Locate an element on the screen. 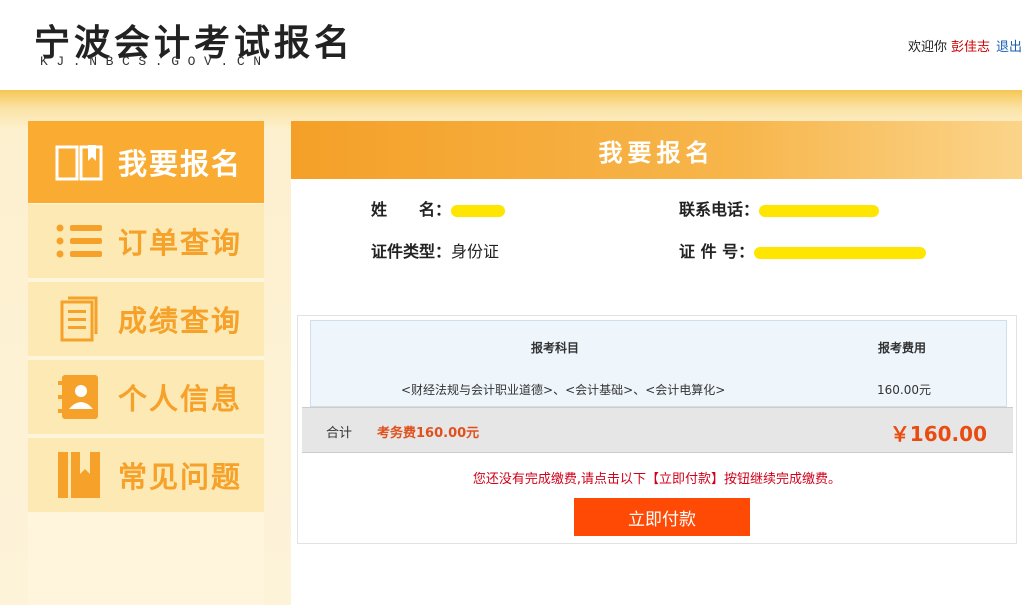 This screenshot has width=1022, height=605. exam-fee-text: 考务费160.00元 is located at coordinates (428, 433).